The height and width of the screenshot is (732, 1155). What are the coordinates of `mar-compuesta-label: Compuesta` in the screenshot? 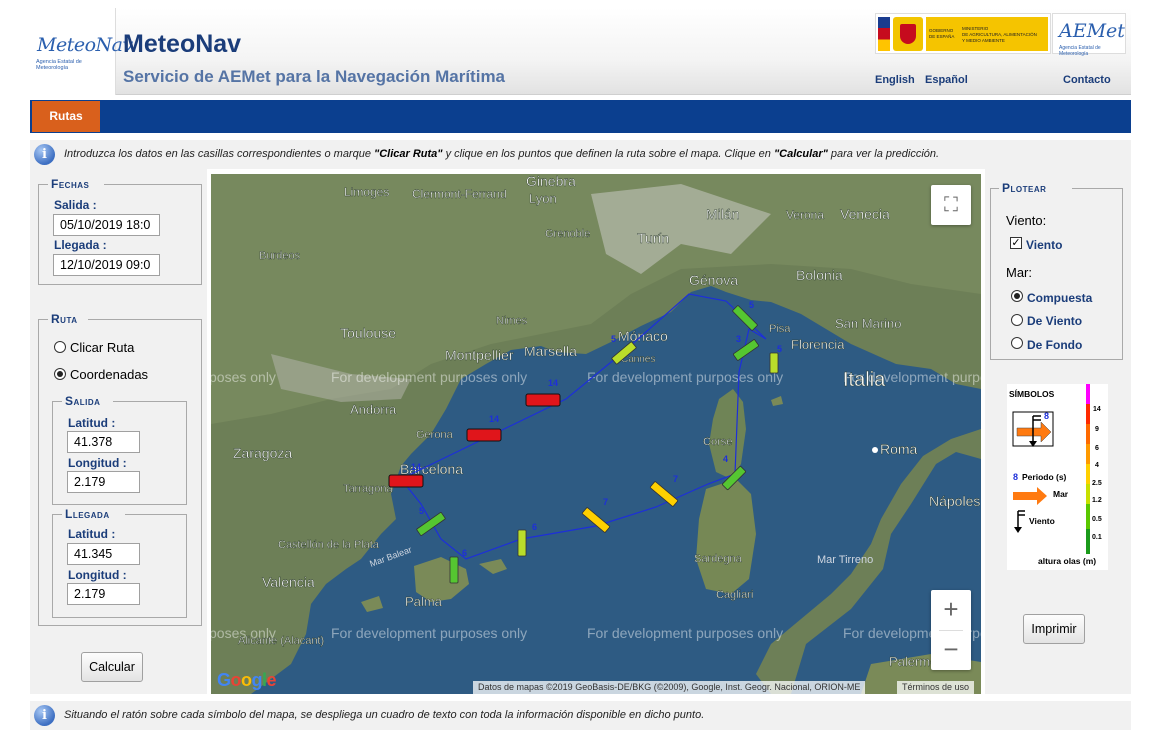 It's located at (1059, 298).